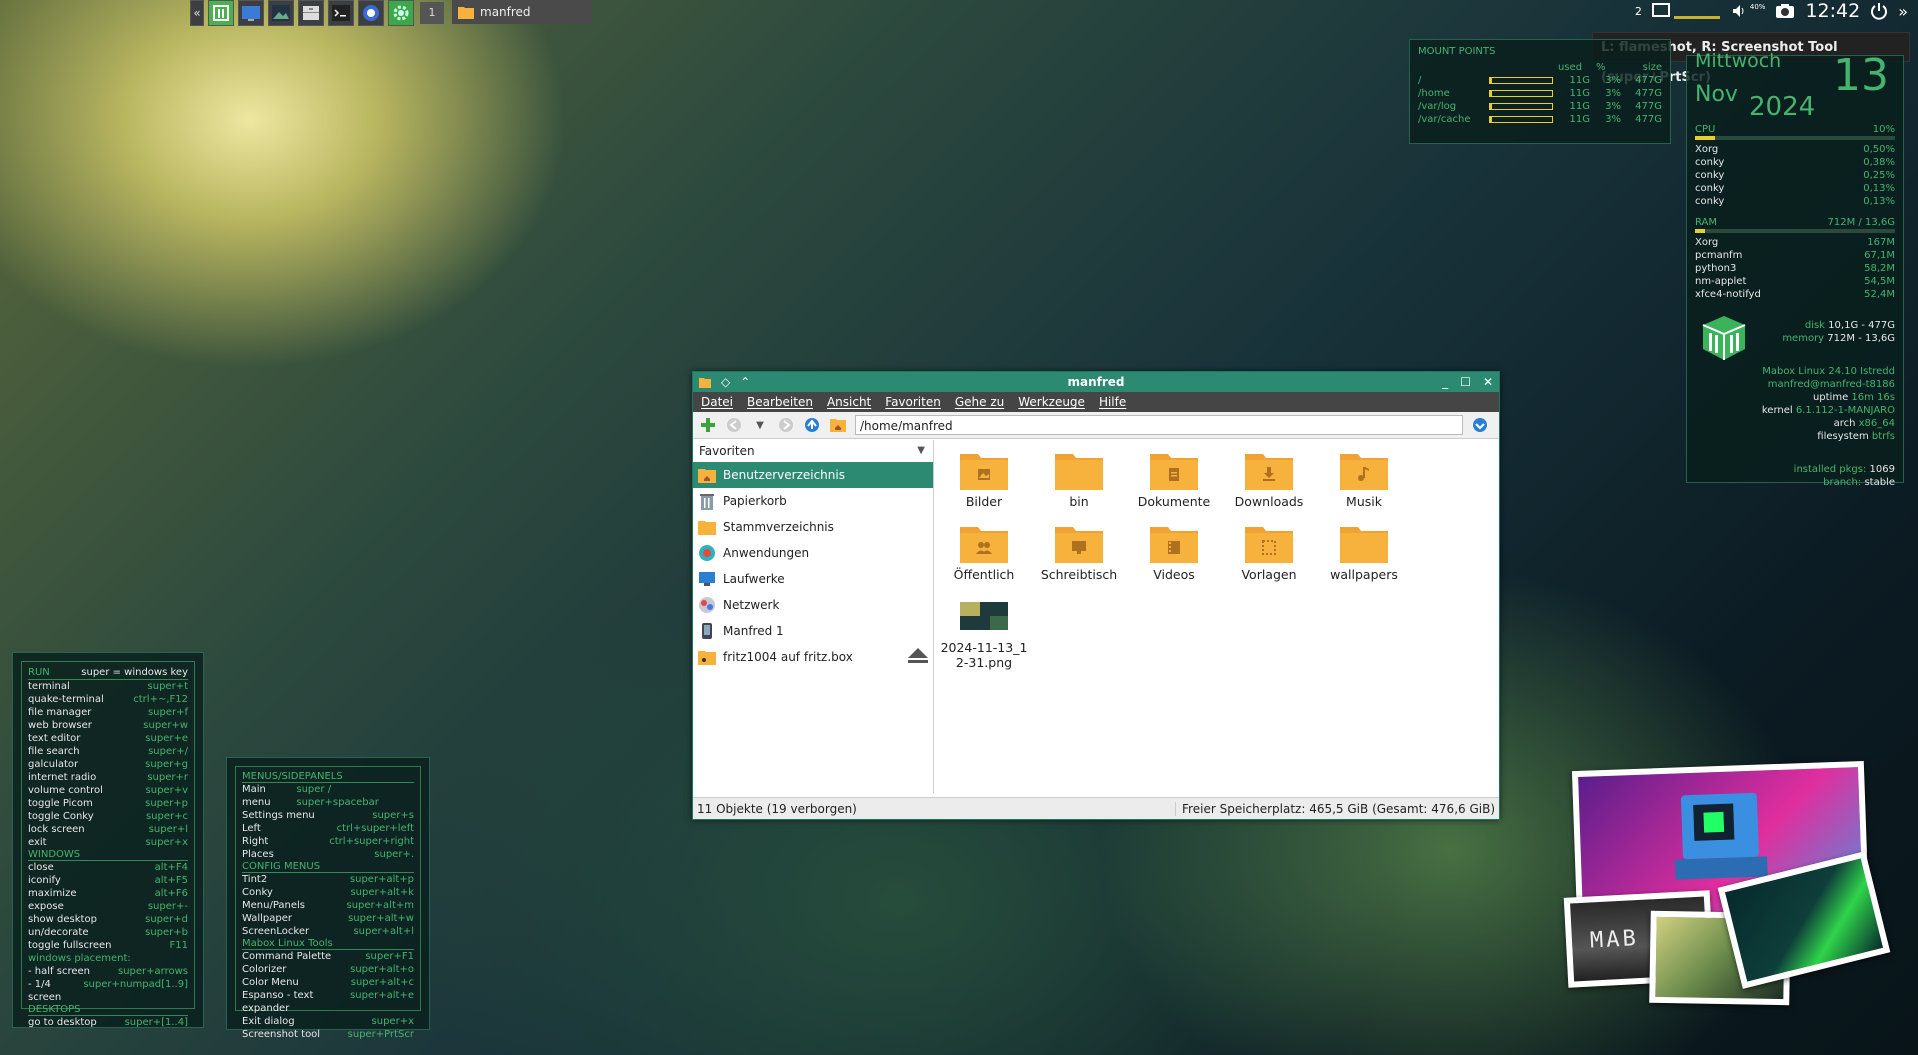  What do you see at coordinates (251, 13) in the screenshot?
I see `show-desktop-button` at bounding box center [251, 13].